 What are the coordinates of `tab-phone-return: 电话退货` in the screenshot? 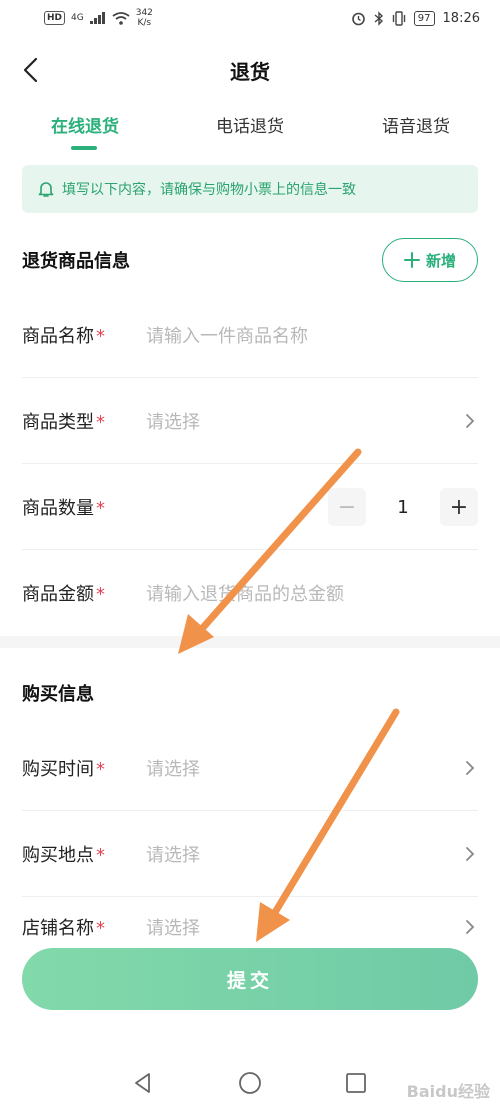 It's located at (250, 124).